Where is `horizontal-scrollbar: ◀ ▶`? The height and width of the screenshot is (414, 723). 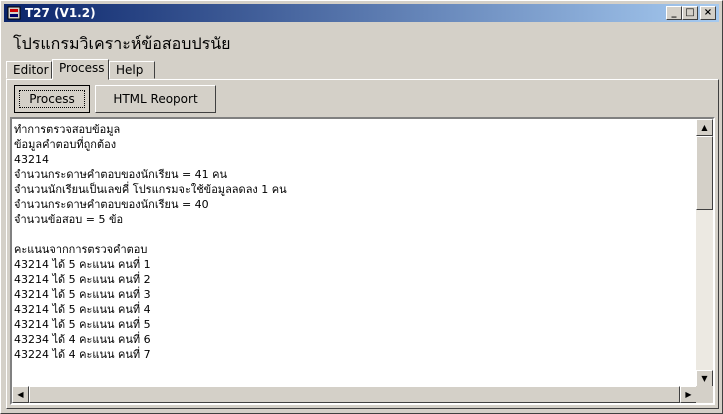
horizontal-scrollbar: ◀ ▶ is located at coordinates (354, 394).